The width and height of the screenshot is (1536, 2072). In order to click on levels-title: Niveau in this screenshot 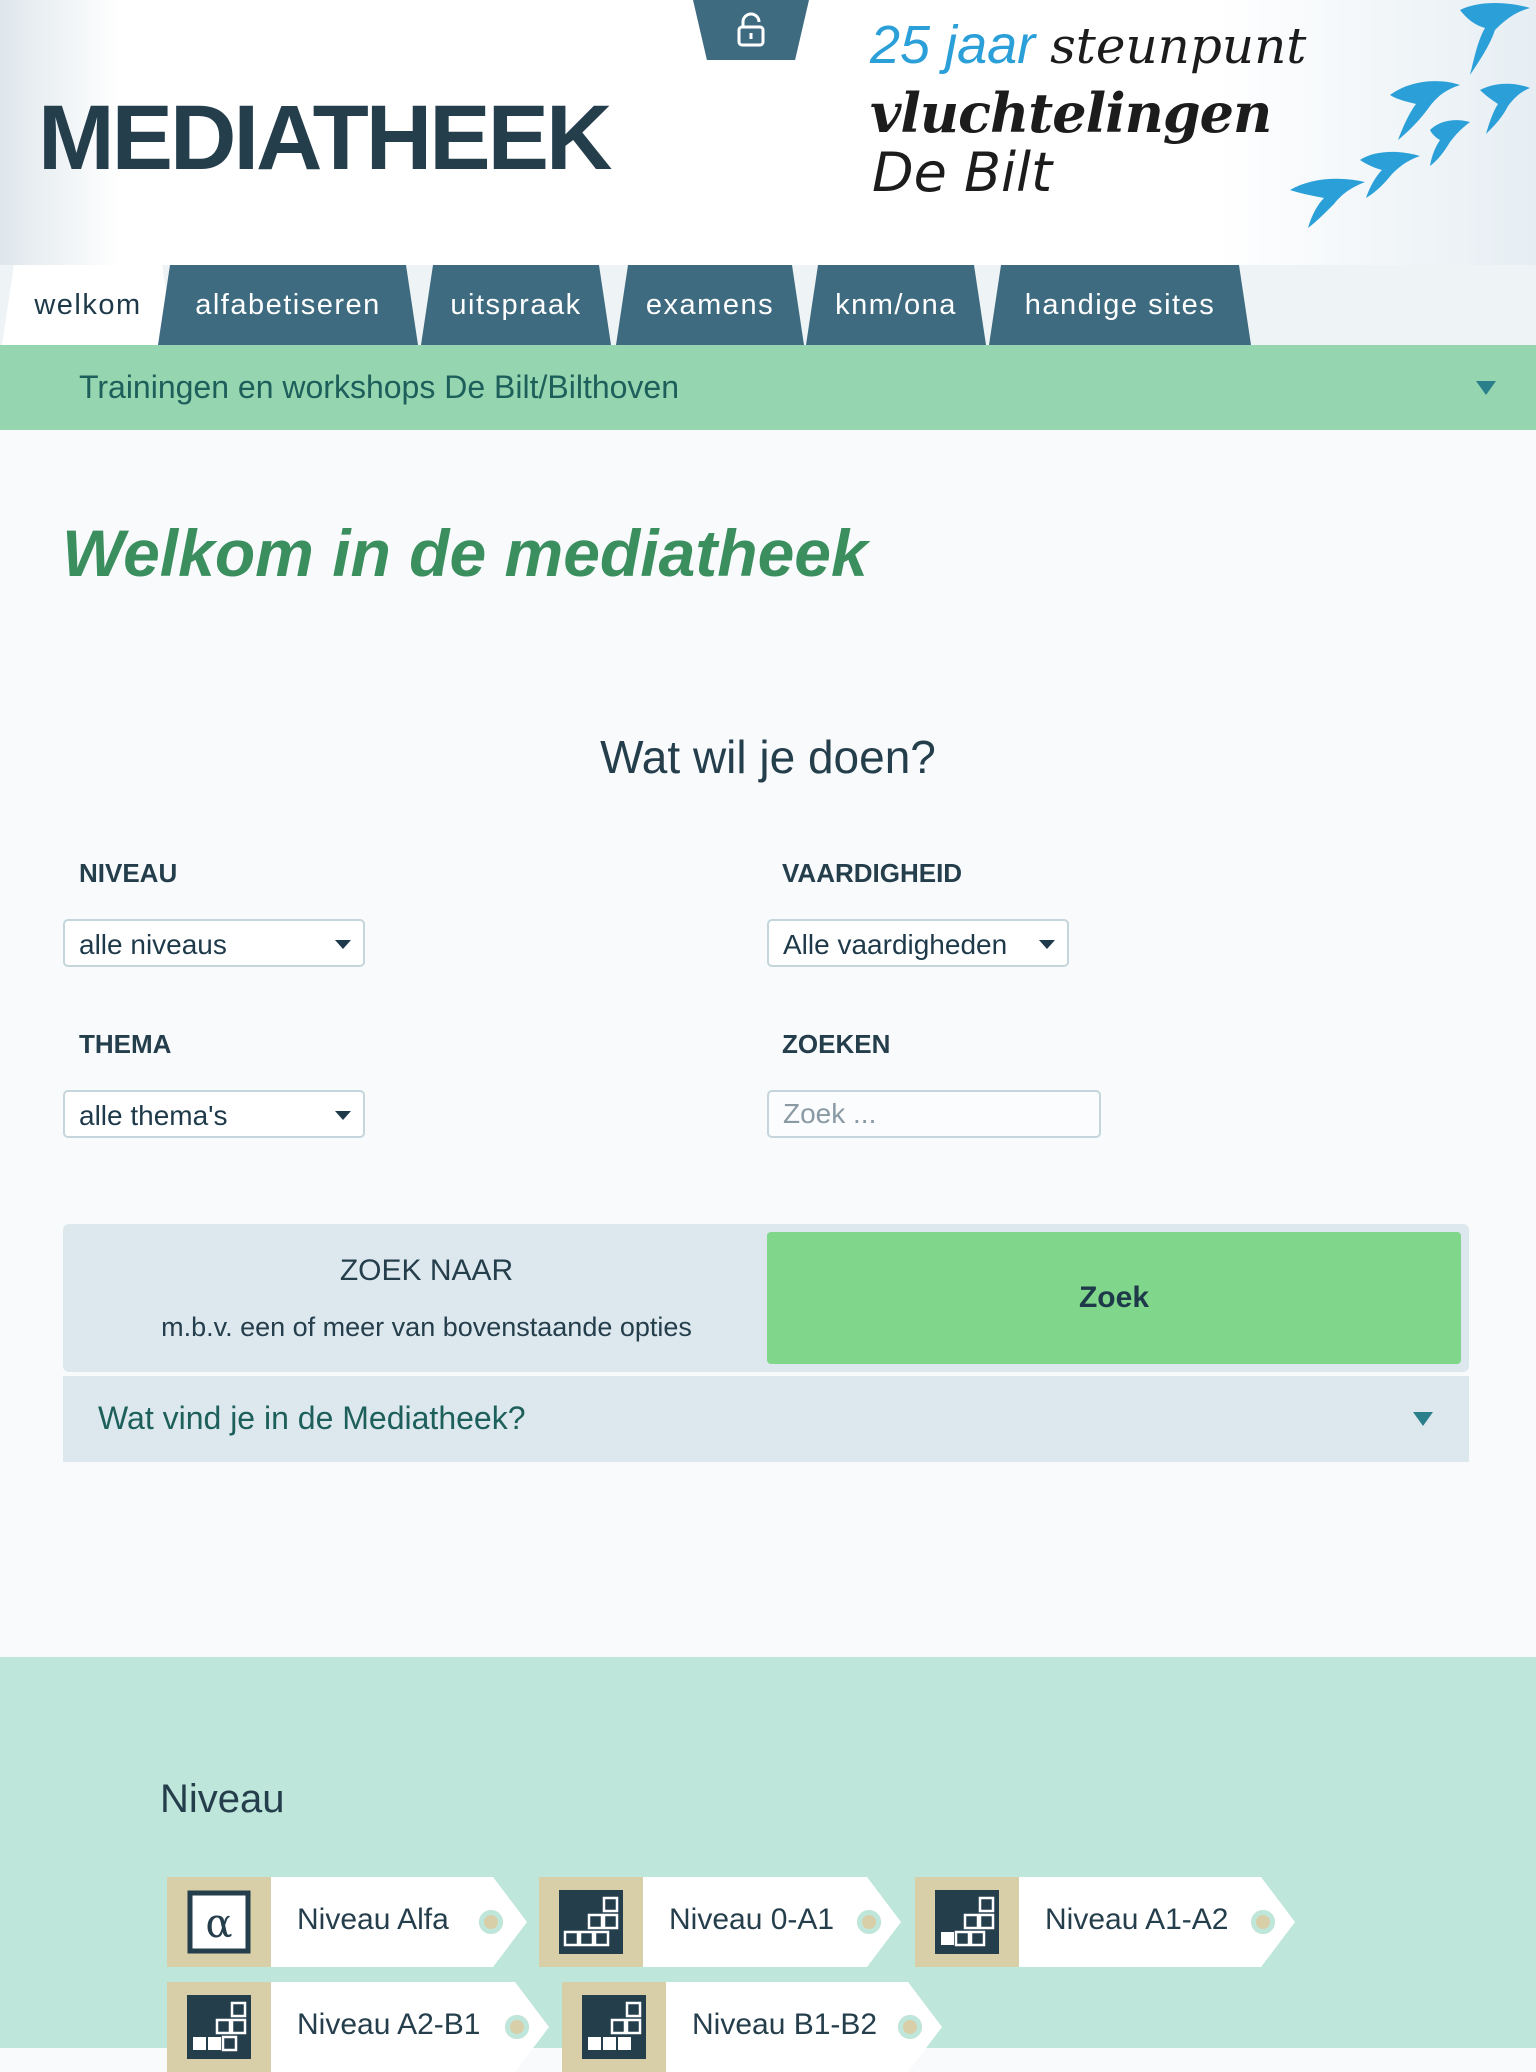, I will do `click(222, 1799)`.